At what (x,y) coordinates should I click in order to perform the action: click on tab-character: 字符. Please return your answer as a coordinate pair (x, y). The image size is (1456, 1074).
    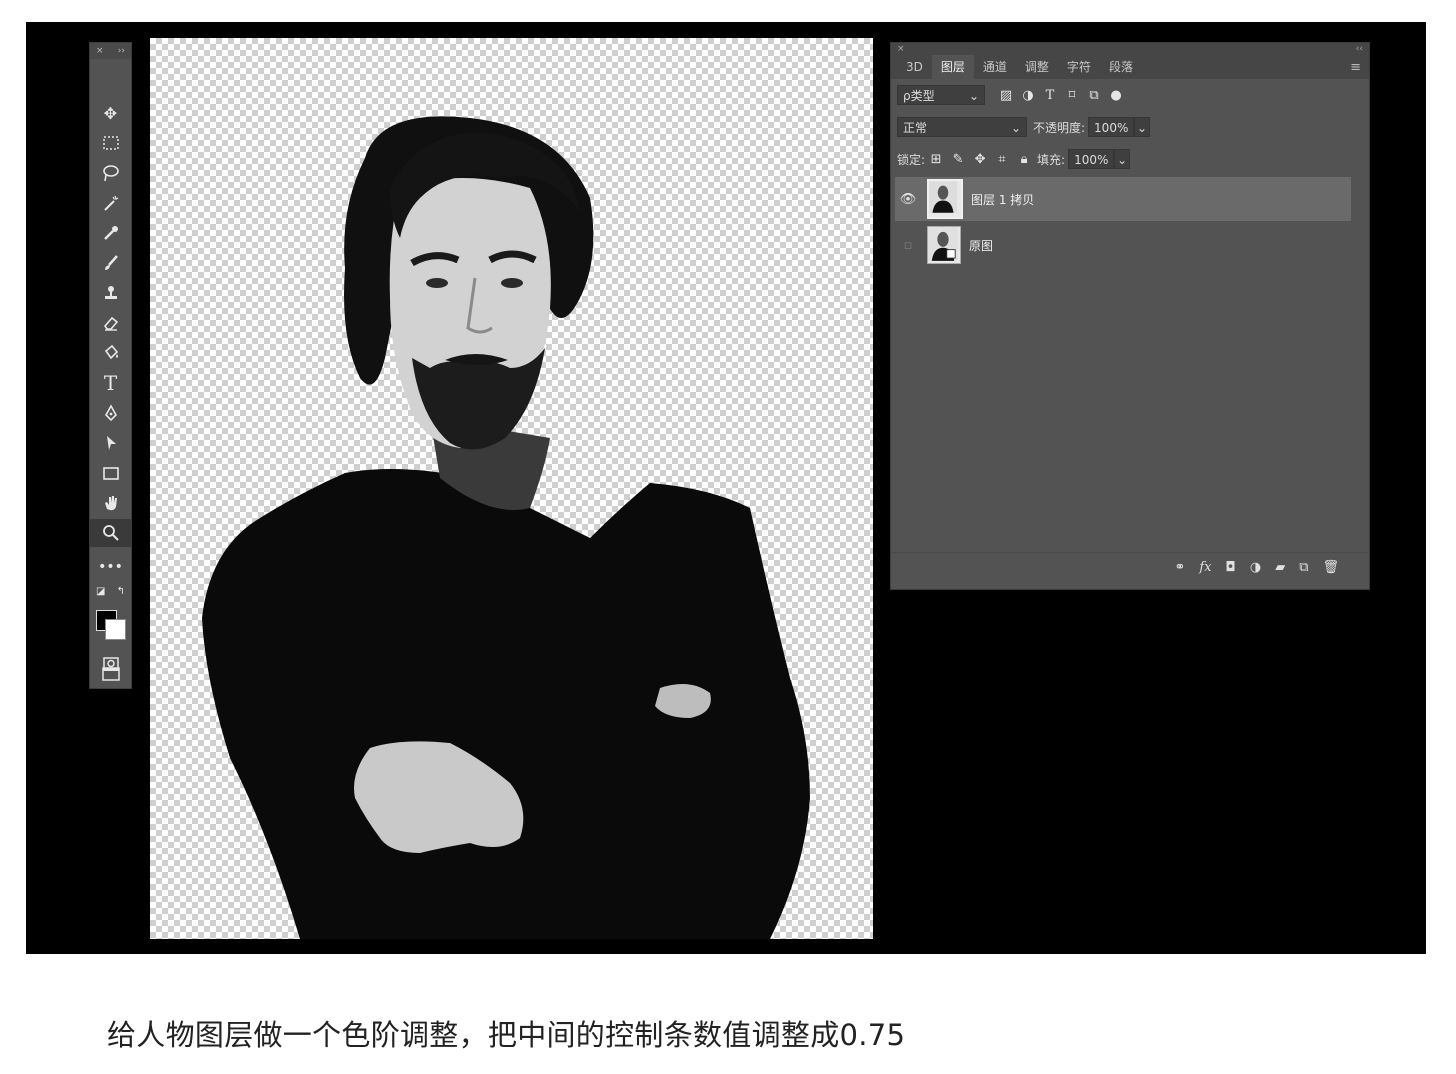
    Looking at the image, I should click on (1079, 67).